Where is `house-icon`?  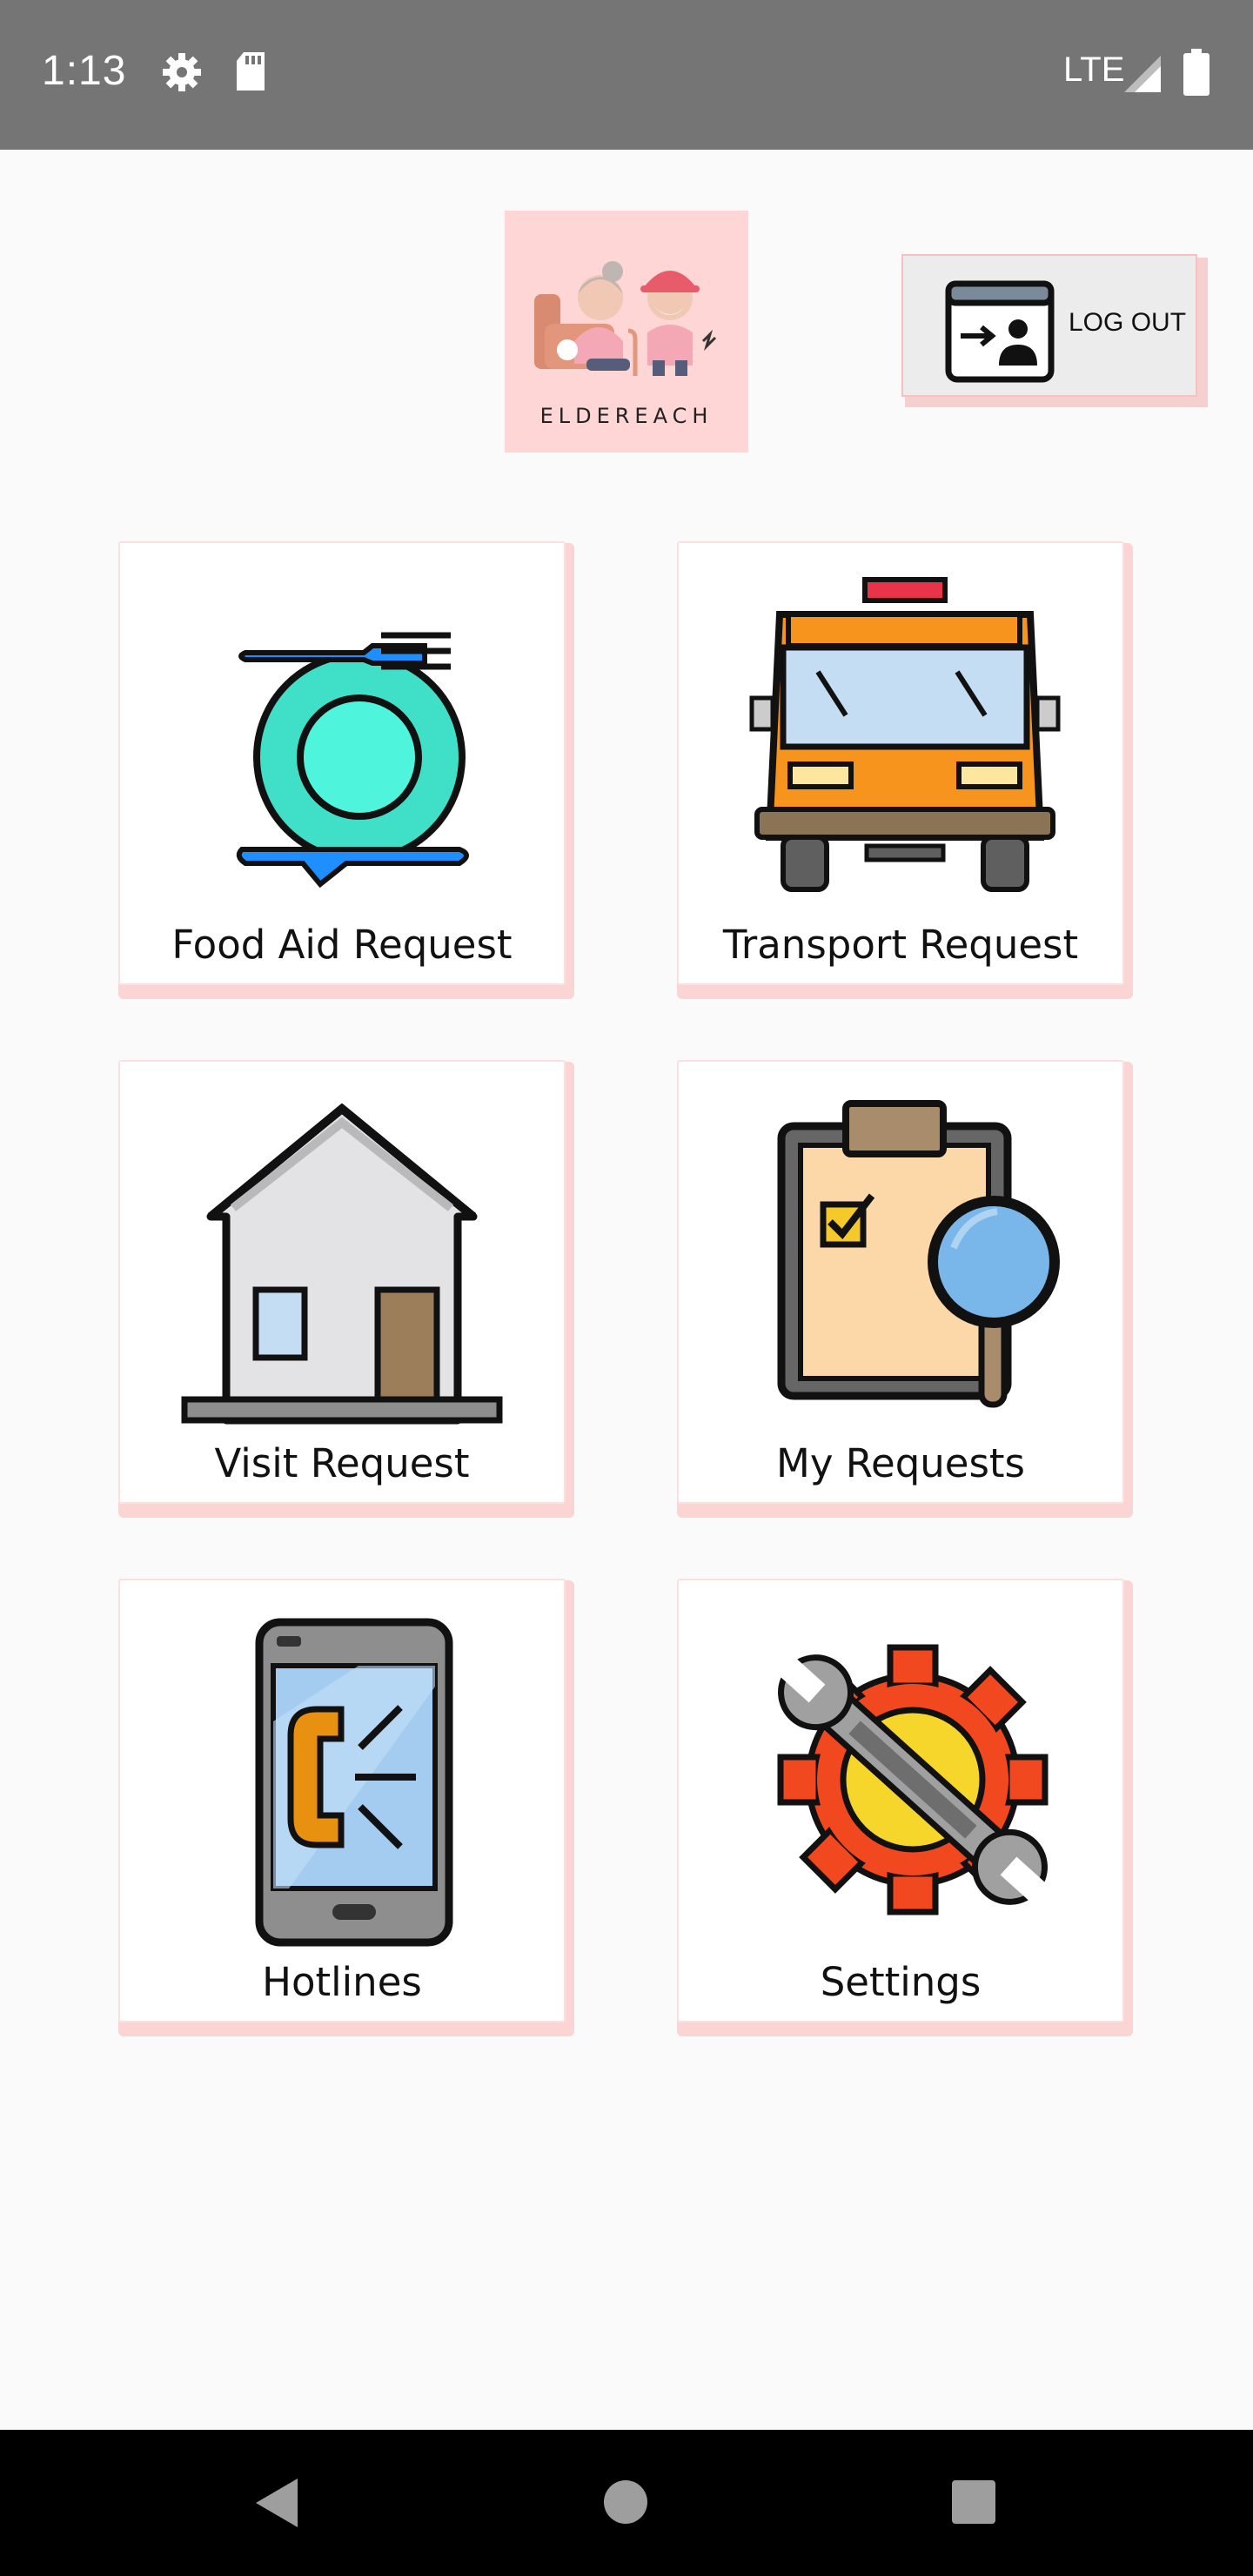
house-icon is located at coordinates (342, 1264).